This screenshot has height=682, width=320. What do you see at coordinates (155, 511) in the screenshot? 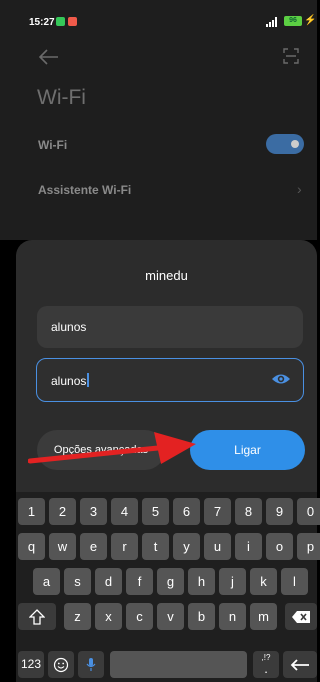
I see `key-5: 5` at bounding box center [155, 511].